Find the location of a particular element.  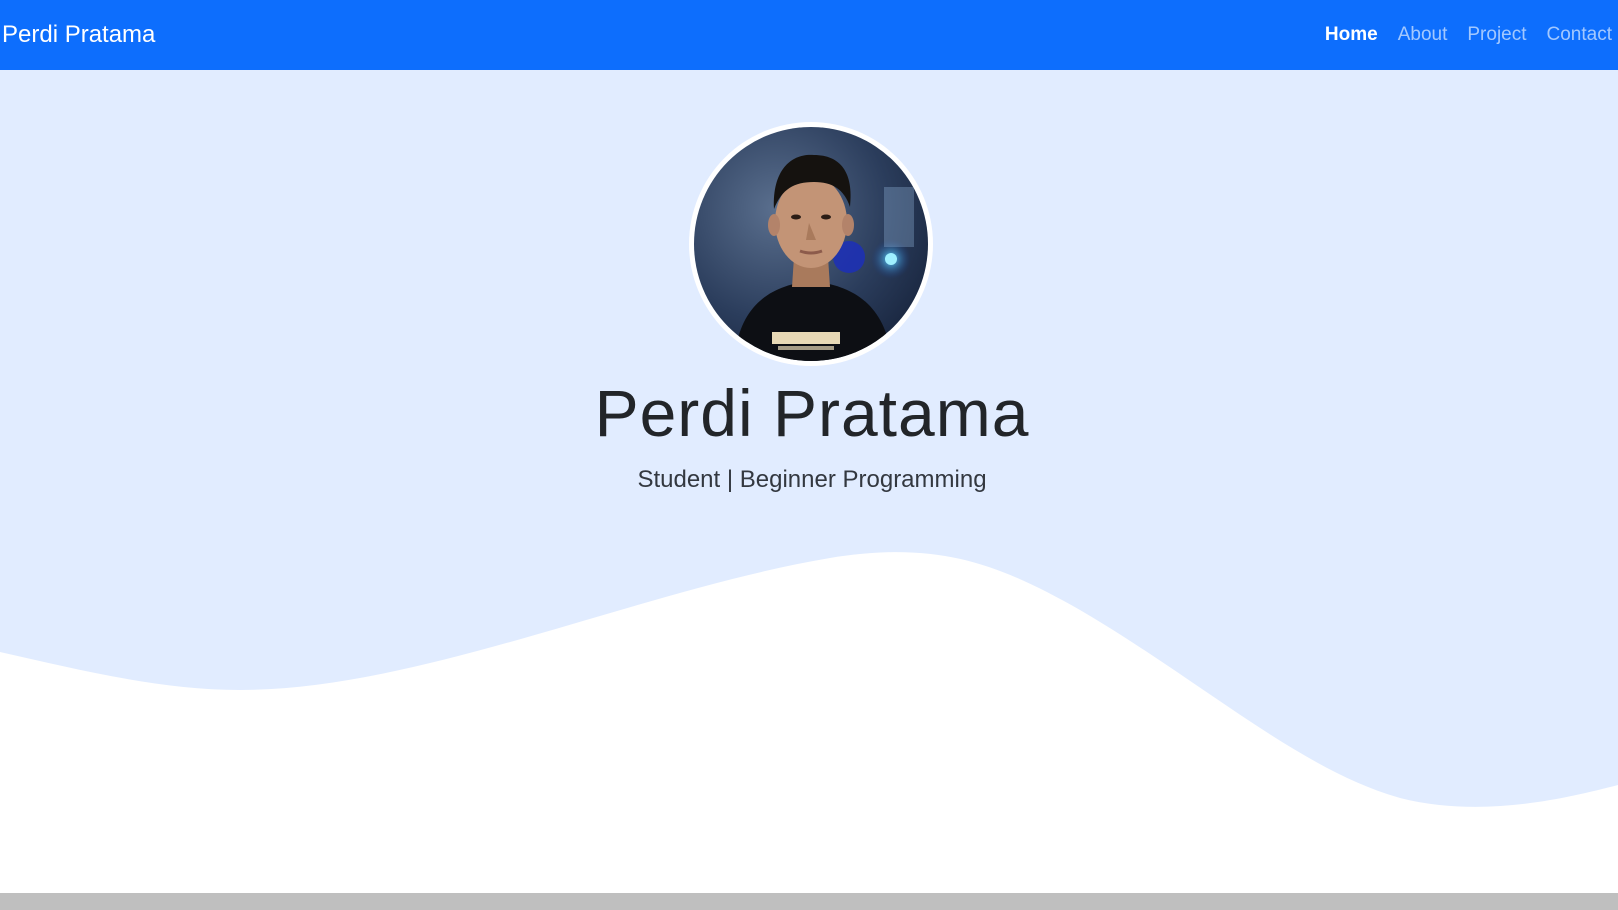

navbar: Perdi Pratama Home About Project Contact is located at coordinates (809, 35).